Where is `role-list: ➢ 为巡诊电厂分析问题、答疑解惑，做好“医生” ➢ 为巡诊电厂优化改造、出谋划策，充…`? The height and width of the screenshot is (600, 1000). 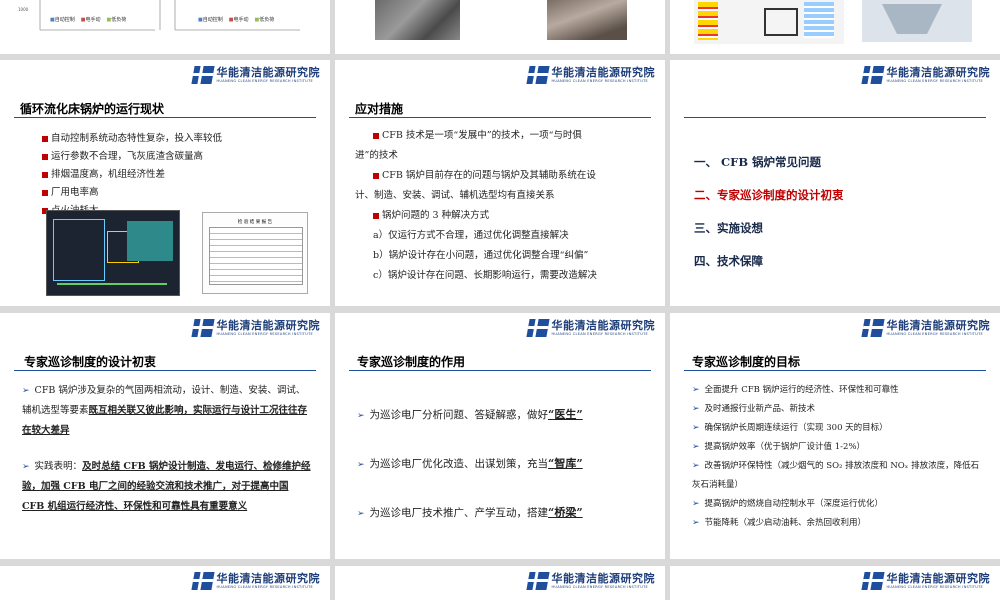
role-list: ➢ 为巡诊电厂分析问题、答疑解惑，做好“医生” ➢ 为巡诊电厂优化改造、出谋划策，充… is located at coordinates (470, 464).